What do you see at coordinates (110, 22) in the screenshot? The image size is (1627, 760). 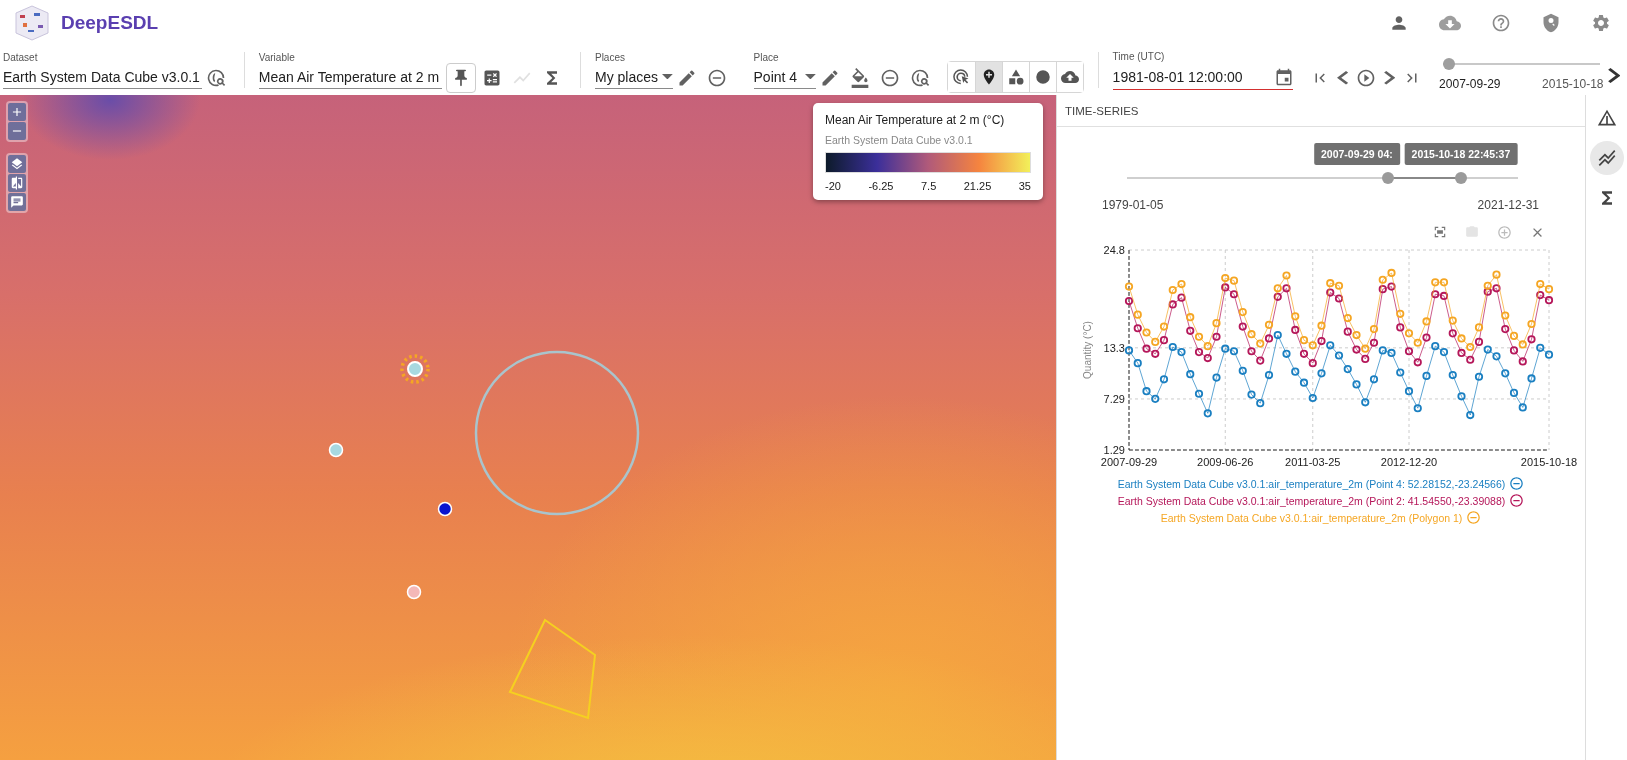 I see `app-title: DeepESDL` at bounding box center [110, 22].